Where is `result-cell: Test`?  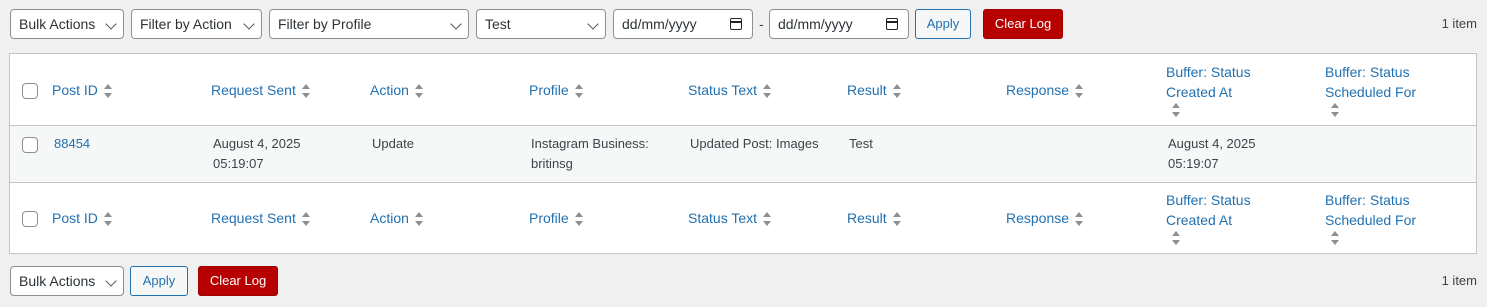 result-cell: Test is located at coordinates (861, 143).